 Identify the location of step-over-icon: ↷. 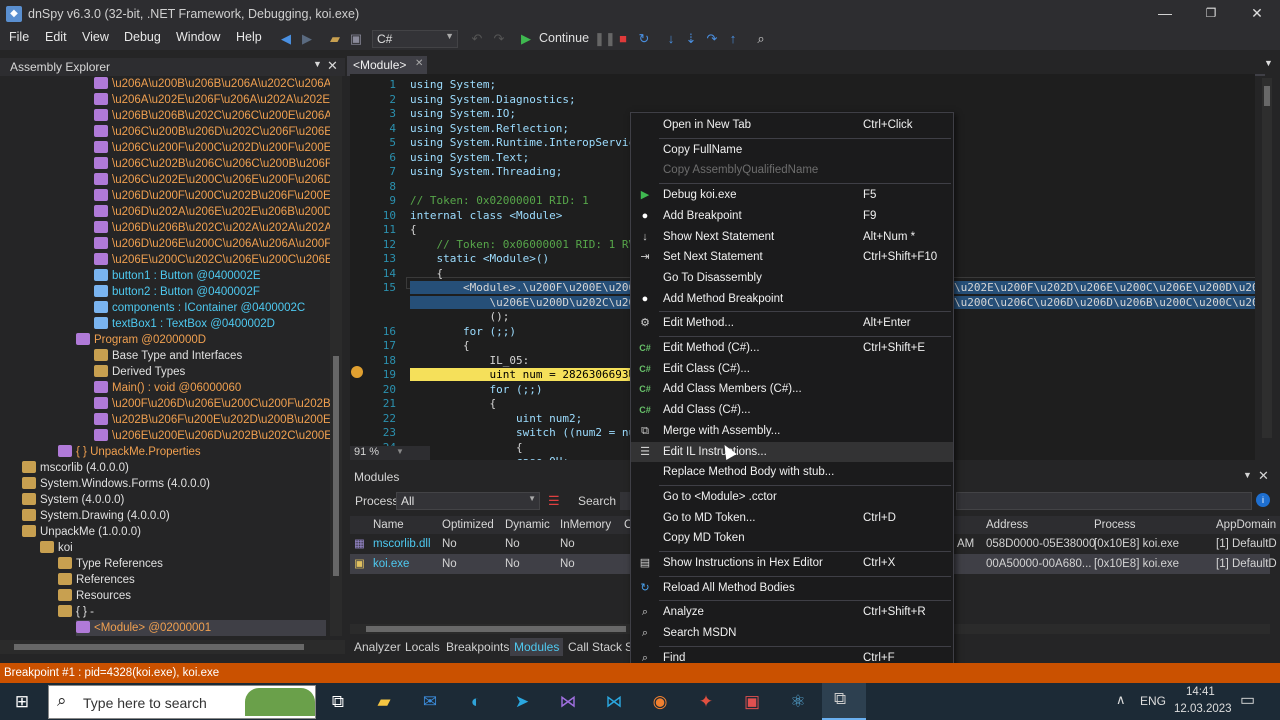
(712, 39).